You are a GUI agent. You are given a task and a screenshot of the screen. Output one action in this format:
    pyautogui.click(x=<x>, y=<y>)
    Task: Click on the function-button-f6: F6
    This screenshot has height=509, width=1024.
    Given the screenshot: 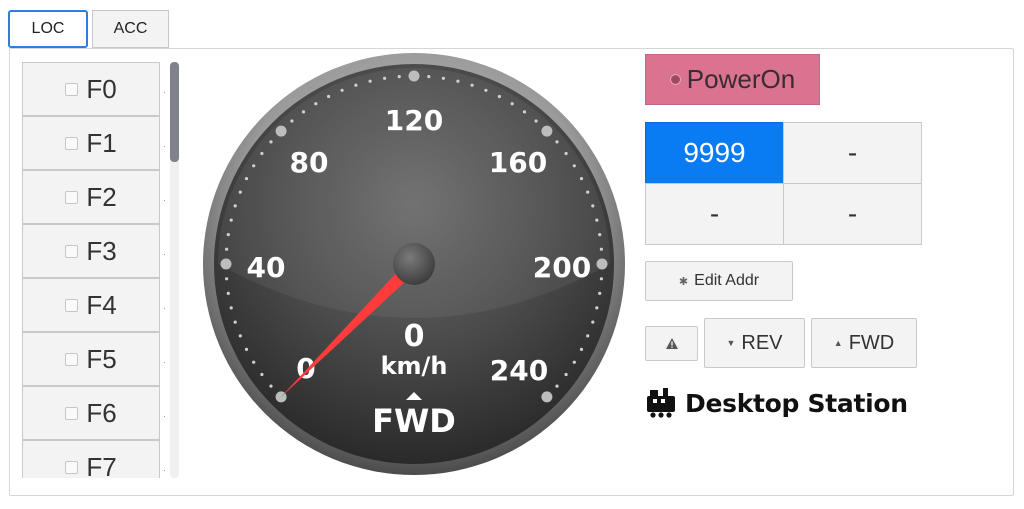 What is the action you would take?
    pyautogui.click(x=91, y=413)
    